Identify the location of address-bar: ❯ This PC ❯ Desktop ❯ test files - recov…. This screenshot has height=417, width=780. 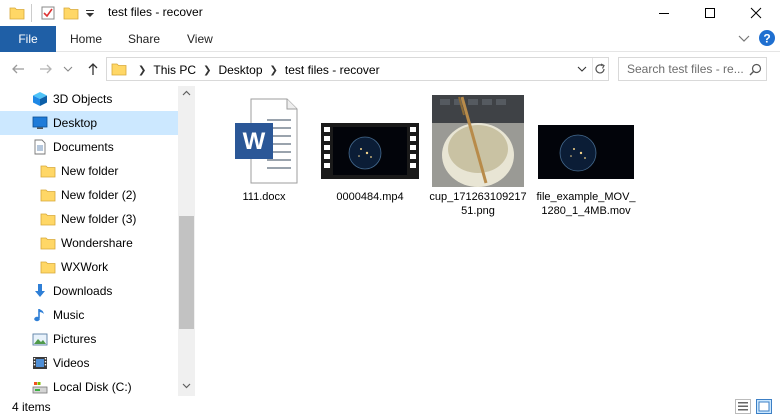
(357, 69).